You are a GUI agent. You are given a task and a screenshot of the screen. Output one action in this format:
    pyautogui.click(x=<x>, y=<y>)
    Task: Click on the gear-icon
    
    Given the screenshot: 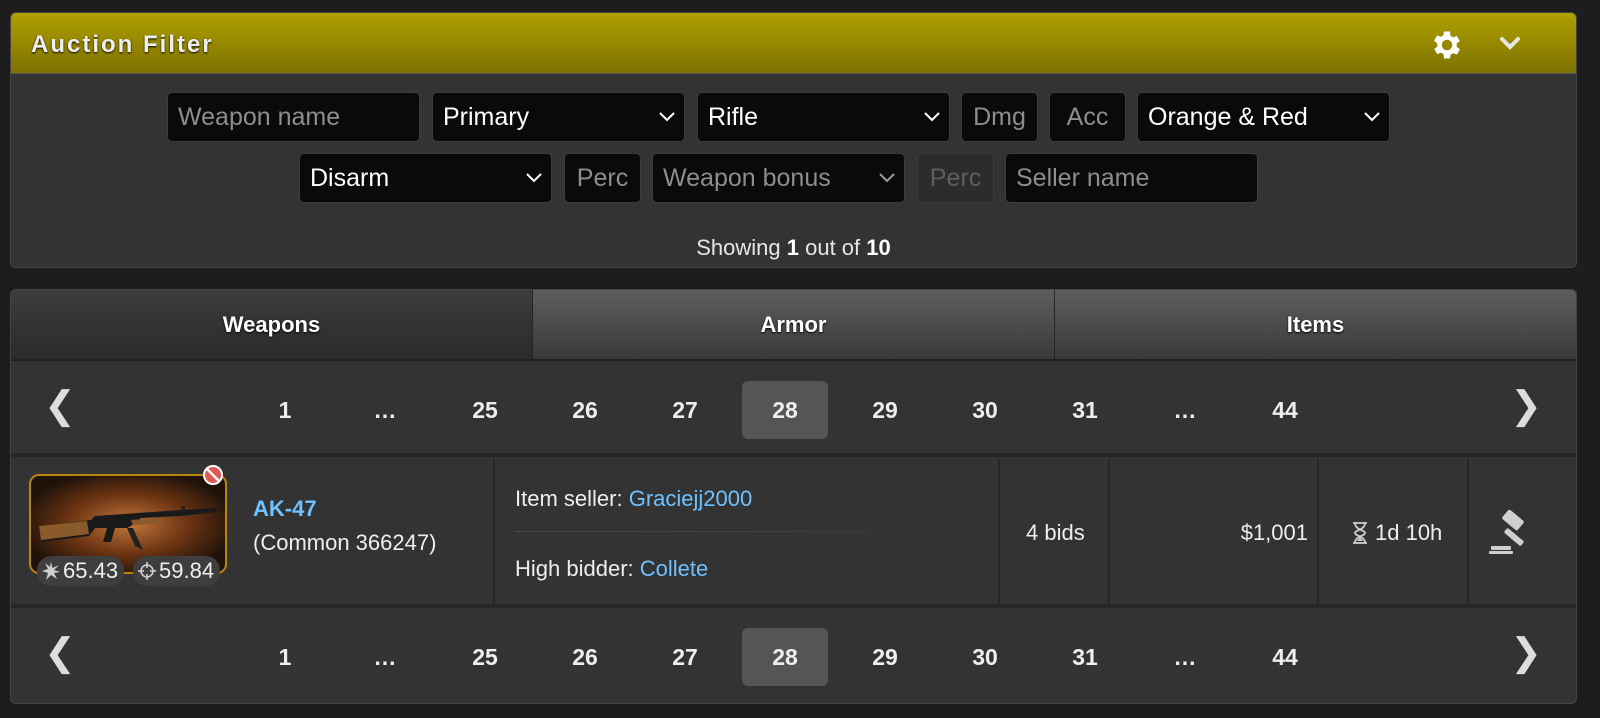 What is the action you would take?
    pyautogui.click(x=1447, y=47)
    